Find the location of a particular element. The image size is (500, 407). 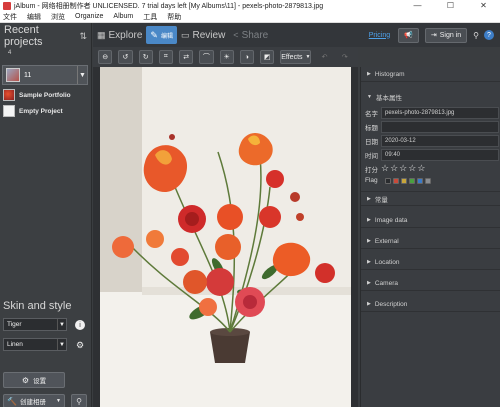

contrast-button: ◑ is located at coordinates (246, 57).